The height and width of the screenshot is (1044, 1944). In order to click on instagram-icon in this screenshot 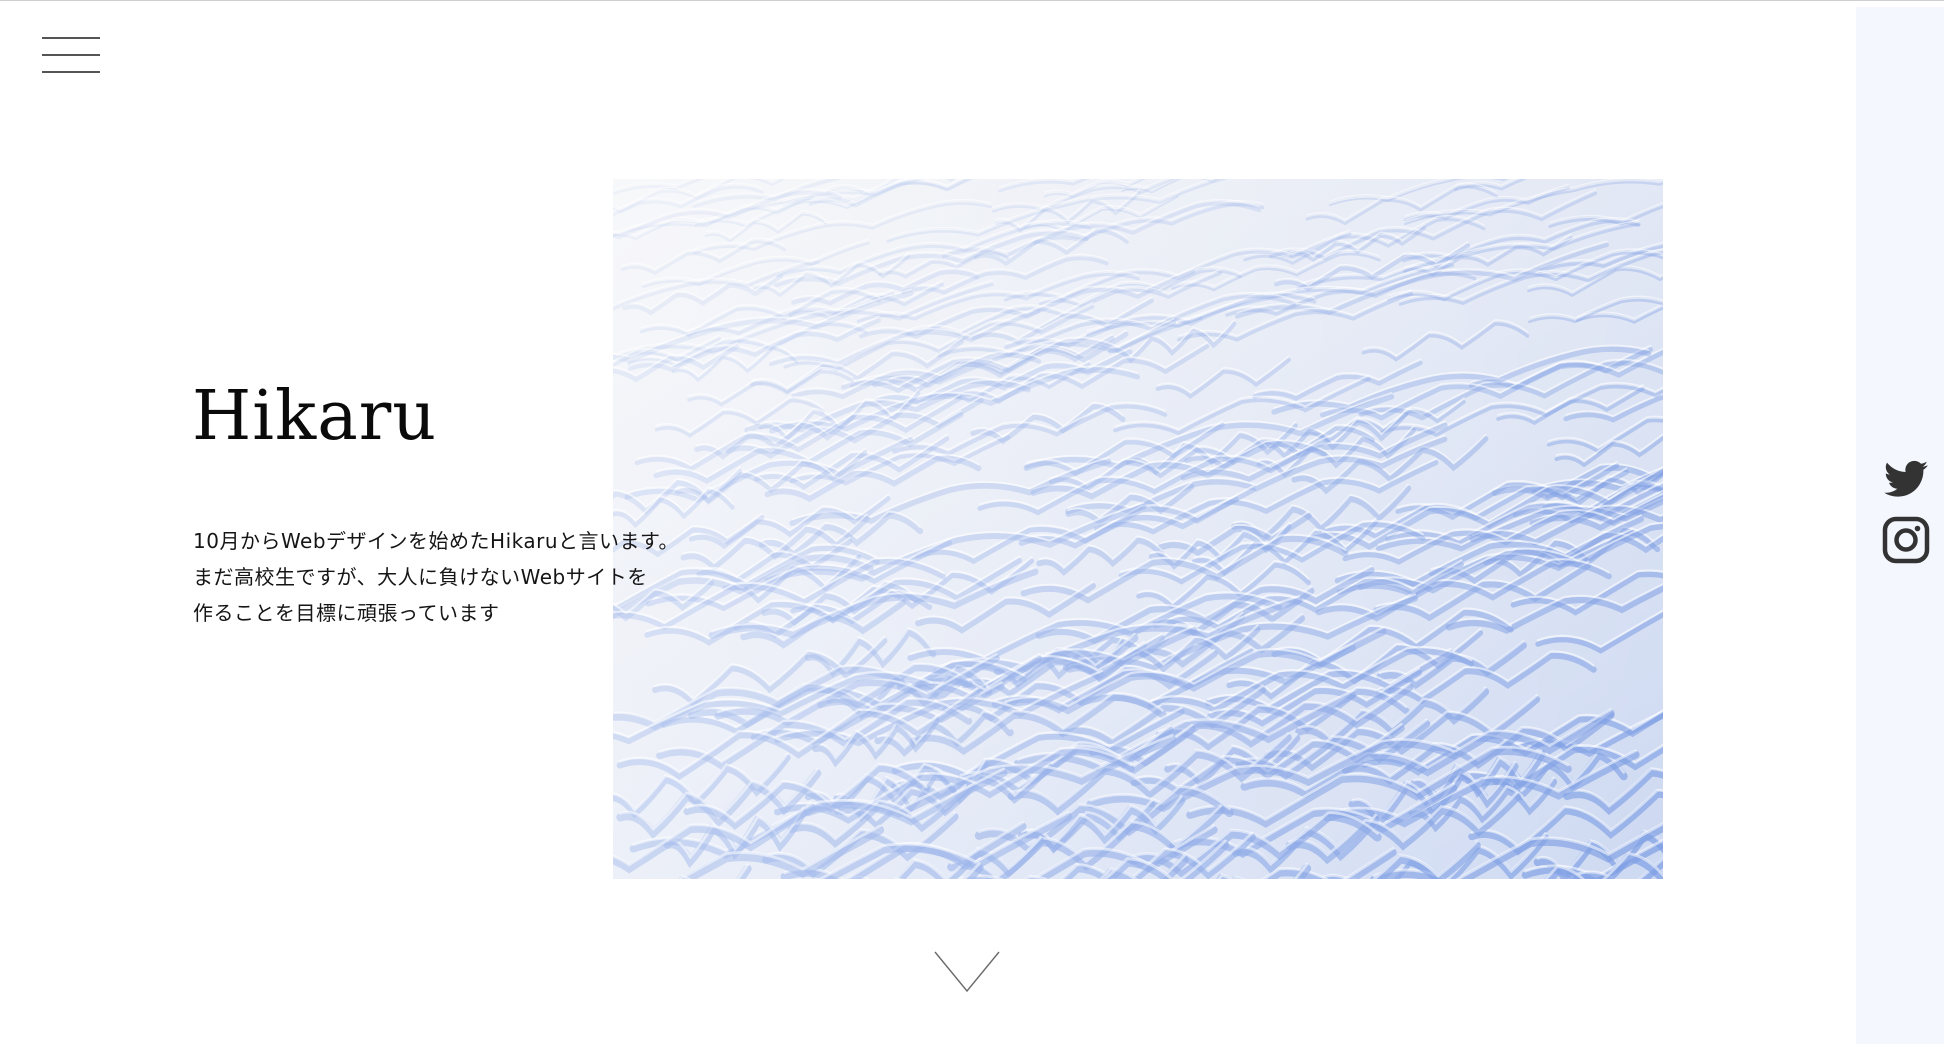, I will do `click(1906, 540)`.